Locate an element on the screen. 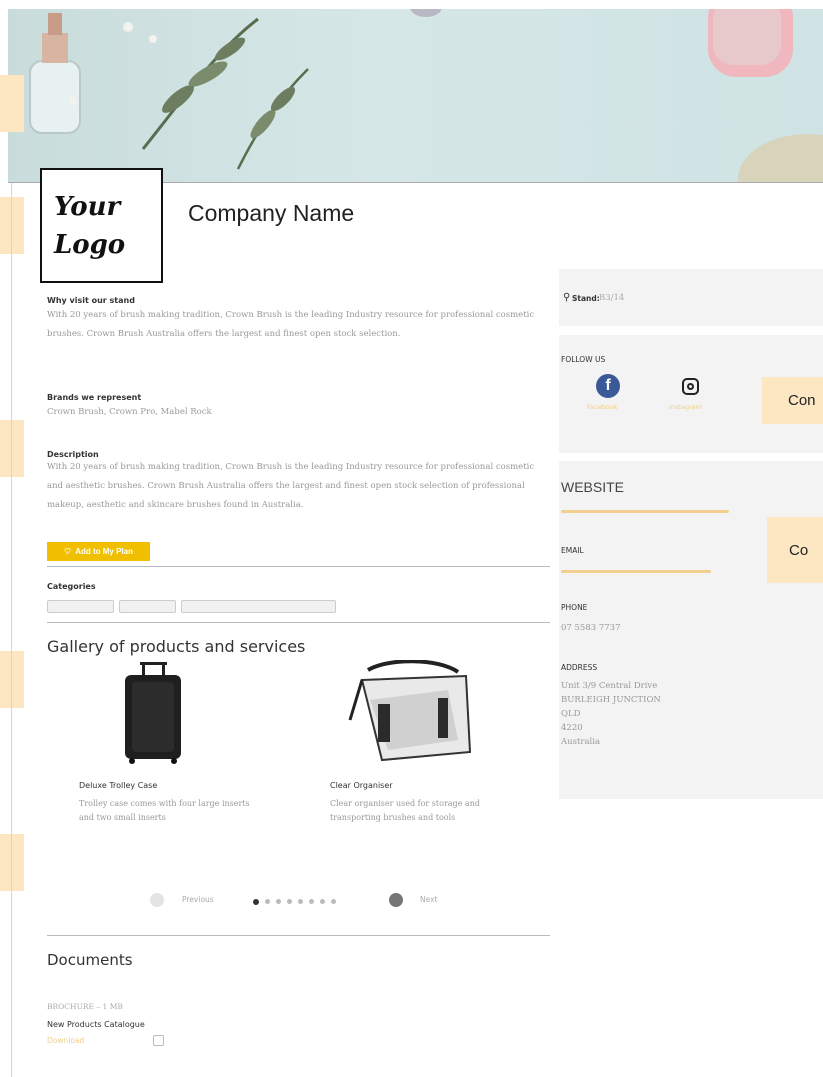 The width and height of the screenshot is (823, 1077). product-image-organiser is located at coordinates (412, 712).